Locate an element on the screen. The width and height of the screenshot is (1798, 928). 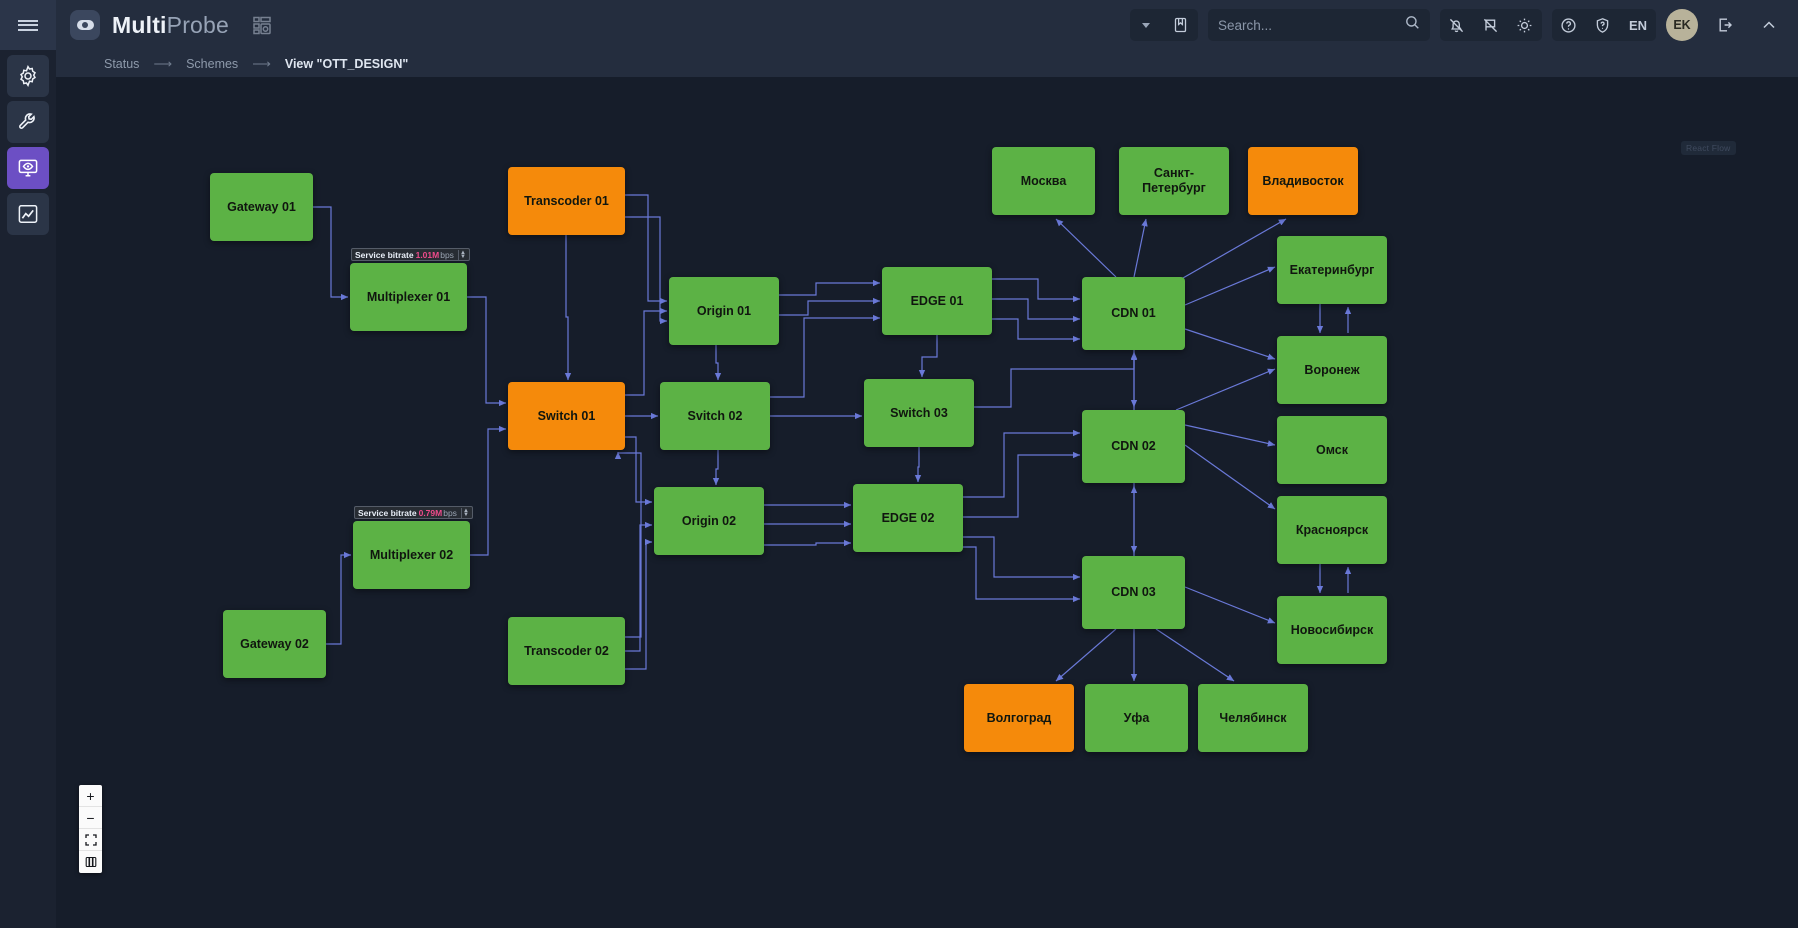
diagram-node-or02: Origin 02 is located at coordinates (709, 521).